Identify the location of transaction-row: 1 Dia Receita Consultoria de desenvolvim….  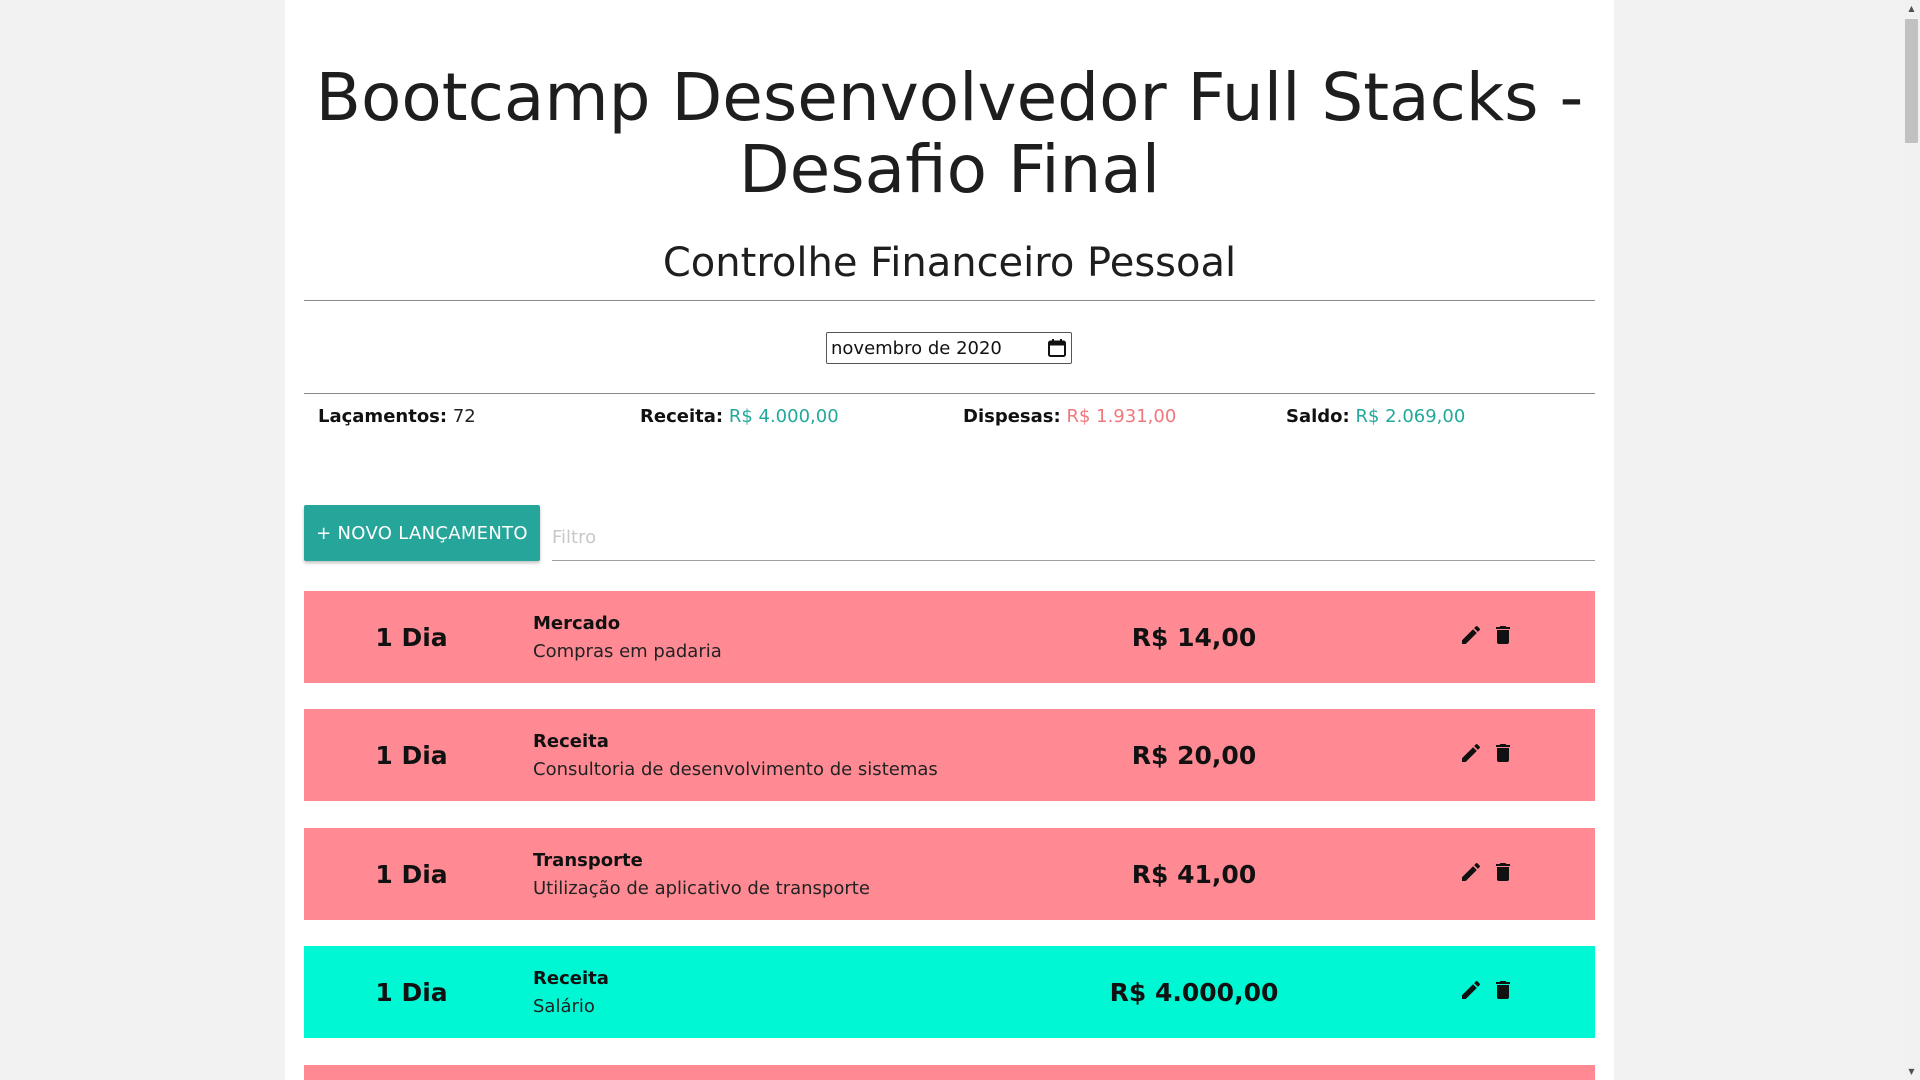
(949, 755).